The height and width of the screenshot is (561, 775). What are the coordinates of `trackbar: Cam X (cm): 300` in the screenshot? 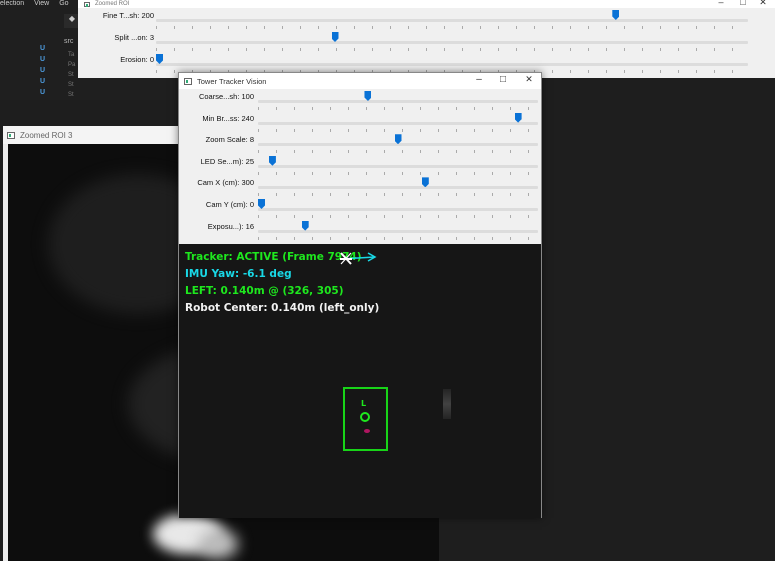 It's located at (360, 187).